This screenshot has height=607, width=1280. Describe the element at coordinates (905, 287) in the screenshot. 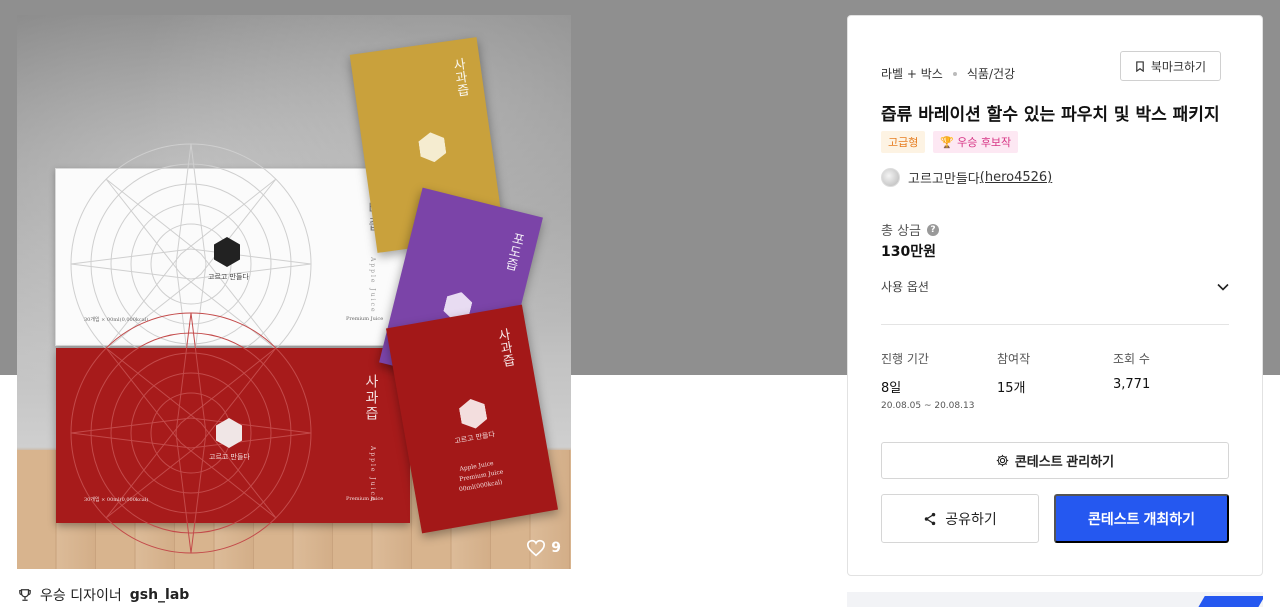

I see `options-label: 사용 옵션` at that location.